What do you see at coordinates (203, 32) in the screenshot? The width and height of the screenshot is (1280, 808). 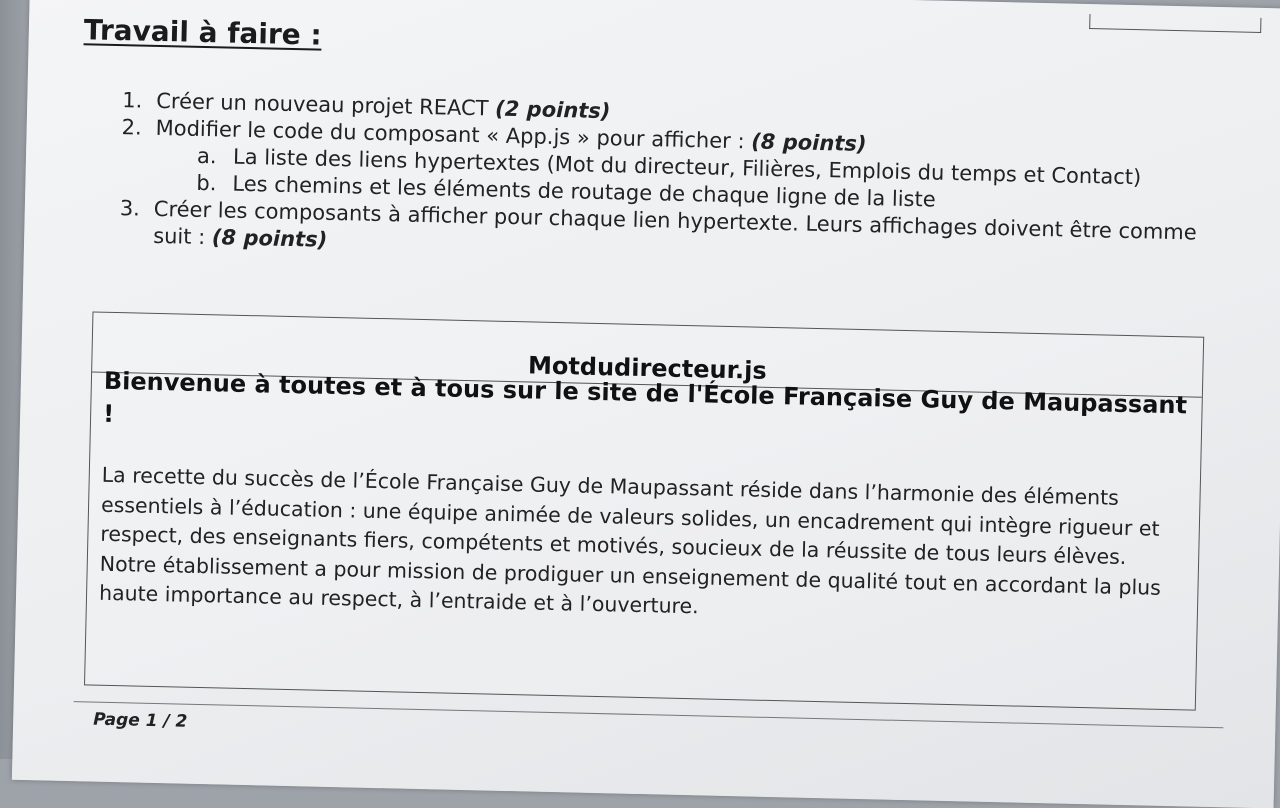 I see `page-heading: Travail à faire :` at bounding box center [203, 32].